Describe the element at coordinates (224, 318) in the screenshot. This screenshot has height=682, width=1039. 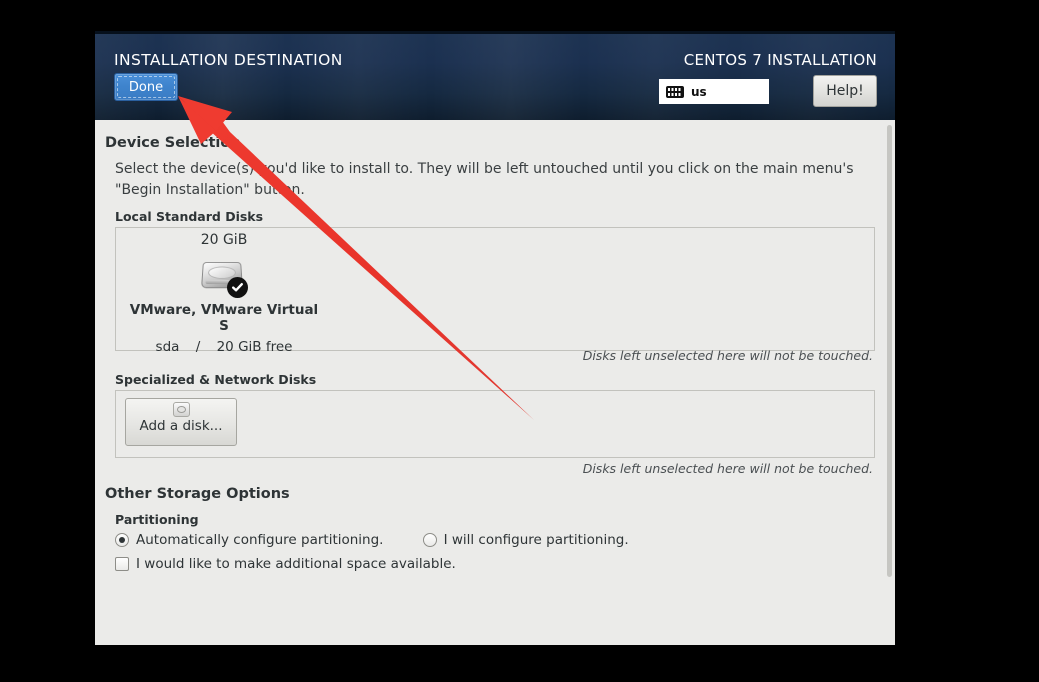
I see `disk-model-name: VMware, VMware Virtual S` at that location.